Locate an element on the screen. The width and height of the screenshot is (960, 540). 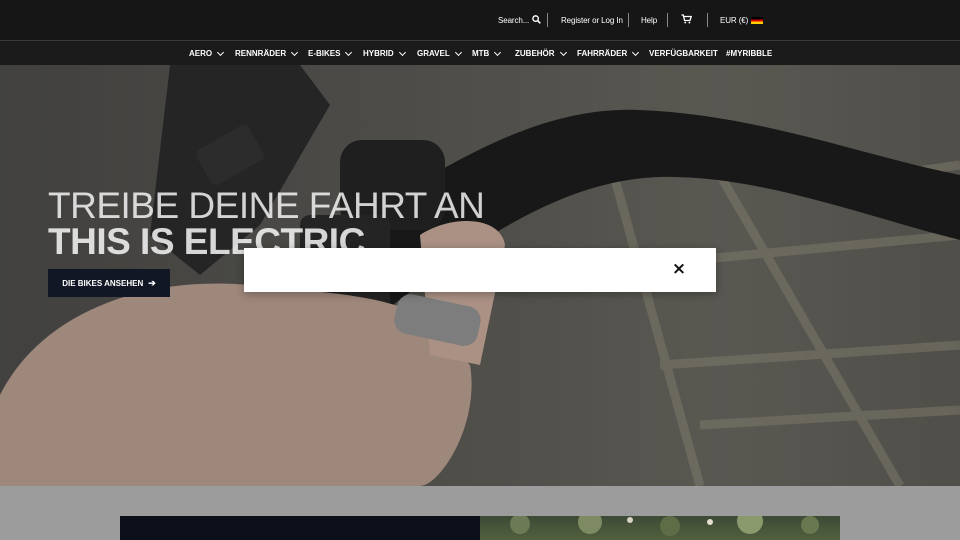
nav-item-label: HYBRID is located at coordinates (378, 53).